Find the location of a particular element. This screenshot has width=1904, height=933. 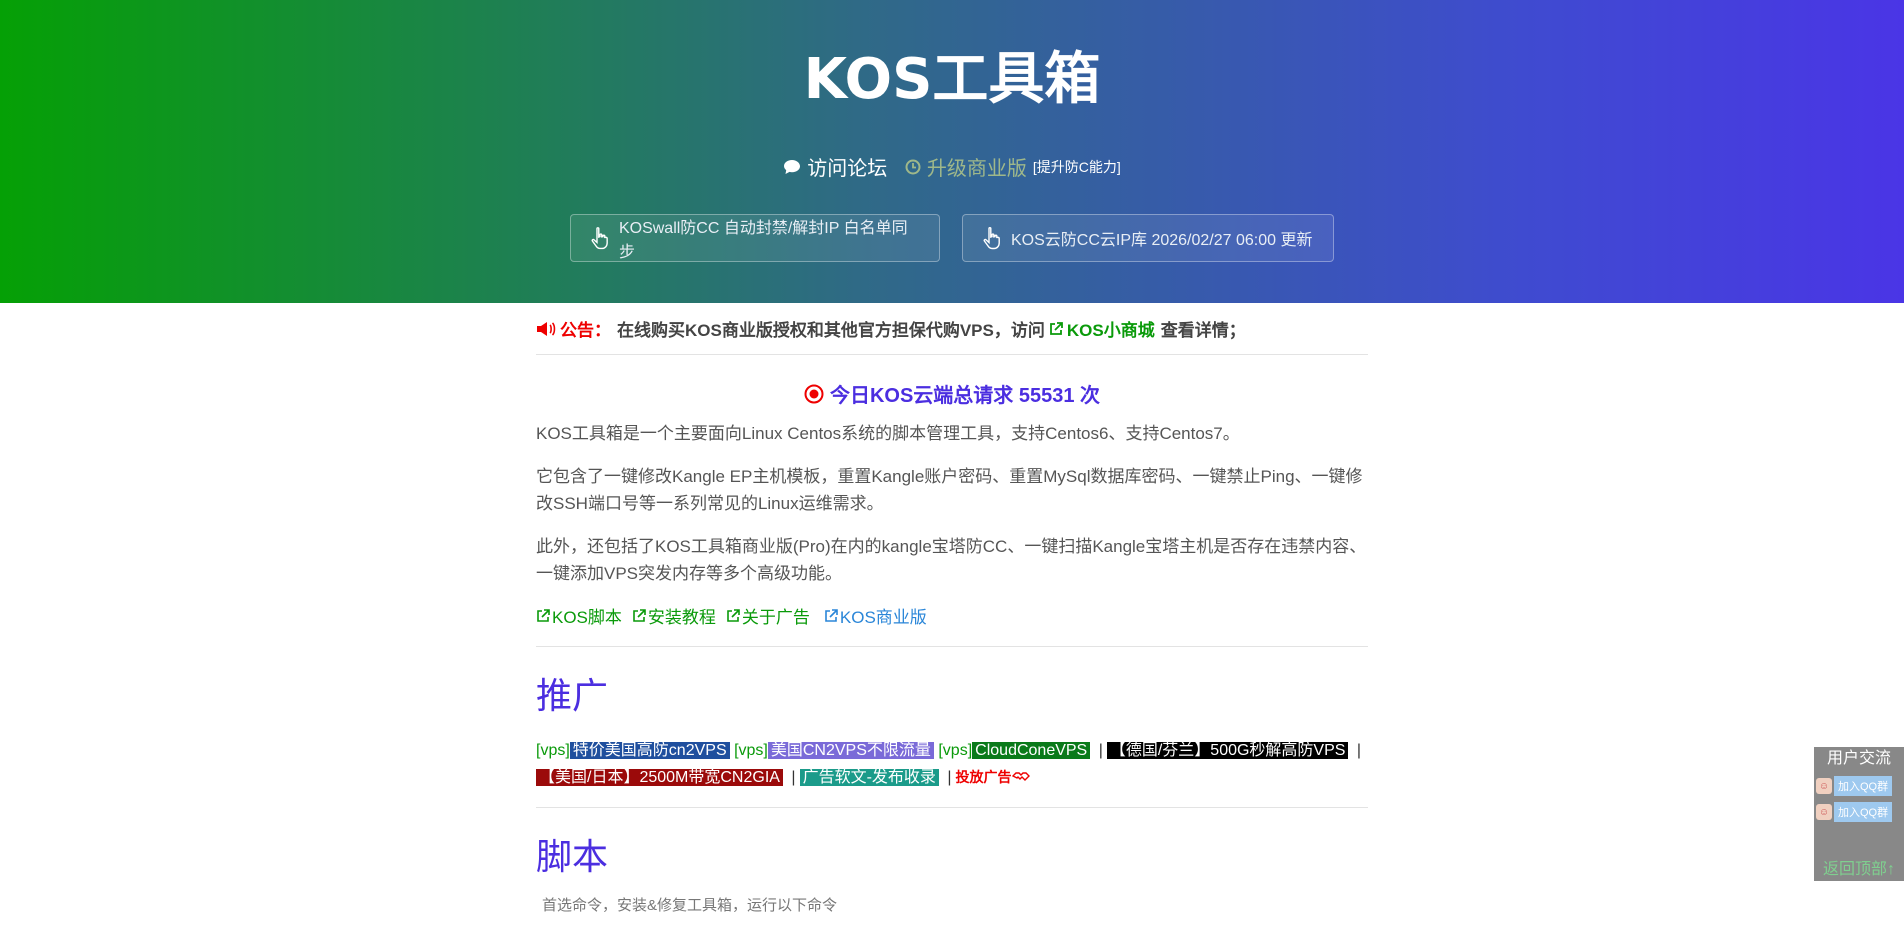

notice-prefix: 公告： is located at coordinates (585, 330).